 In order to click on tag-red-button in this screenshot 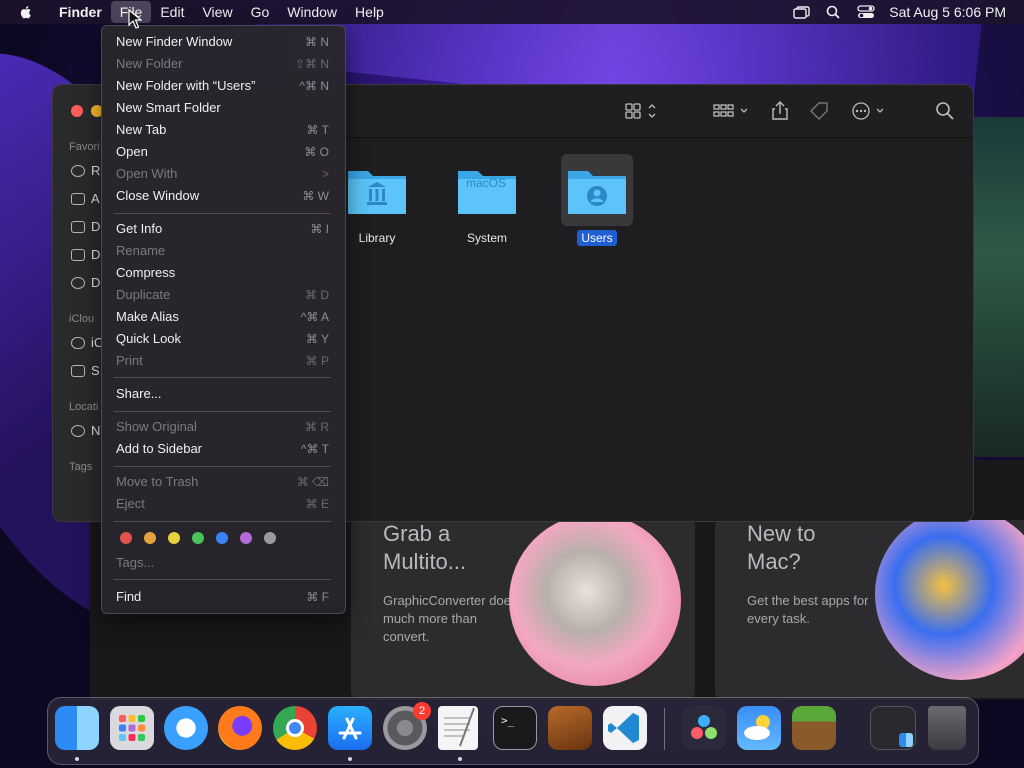, I will do `click(126, 538)`.